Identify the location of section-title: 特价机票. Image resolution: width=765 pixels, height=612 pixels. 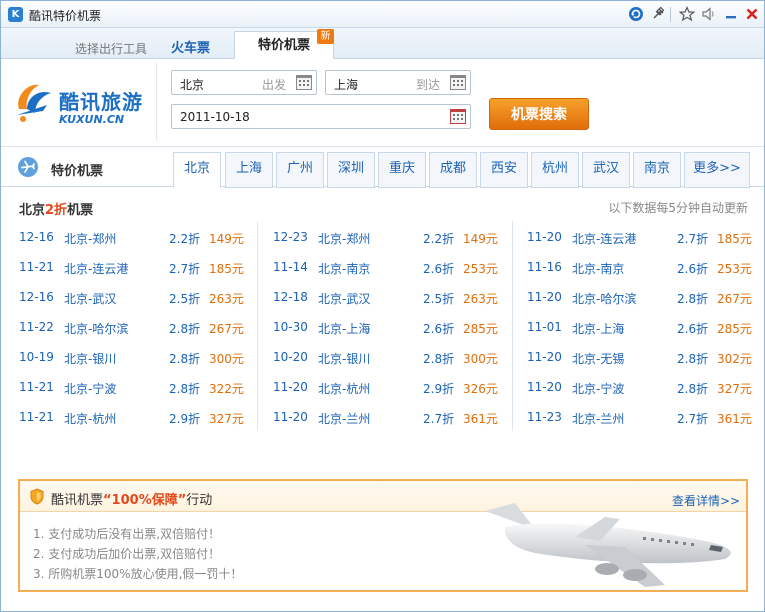
(77, 171).